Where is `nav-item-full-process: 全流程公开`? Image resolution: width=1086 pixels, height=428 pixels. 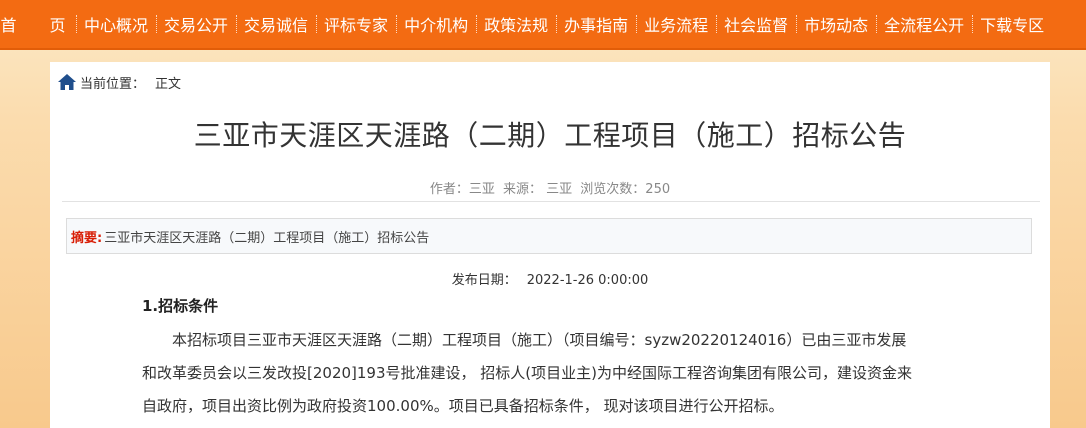
nav-item-full-process: 全流程公开 is located at coordinates (924, 24).